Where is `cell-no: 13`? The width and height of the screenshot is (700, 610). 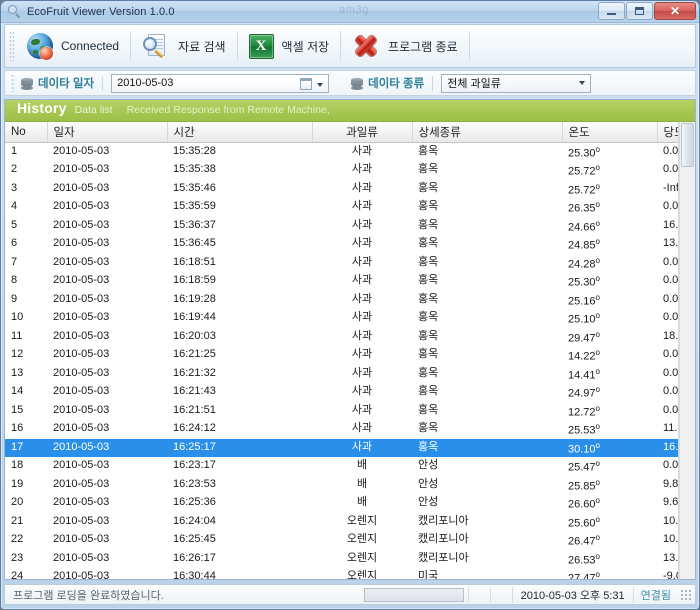
cell-no: 13 is located at coordinates (17, 372).